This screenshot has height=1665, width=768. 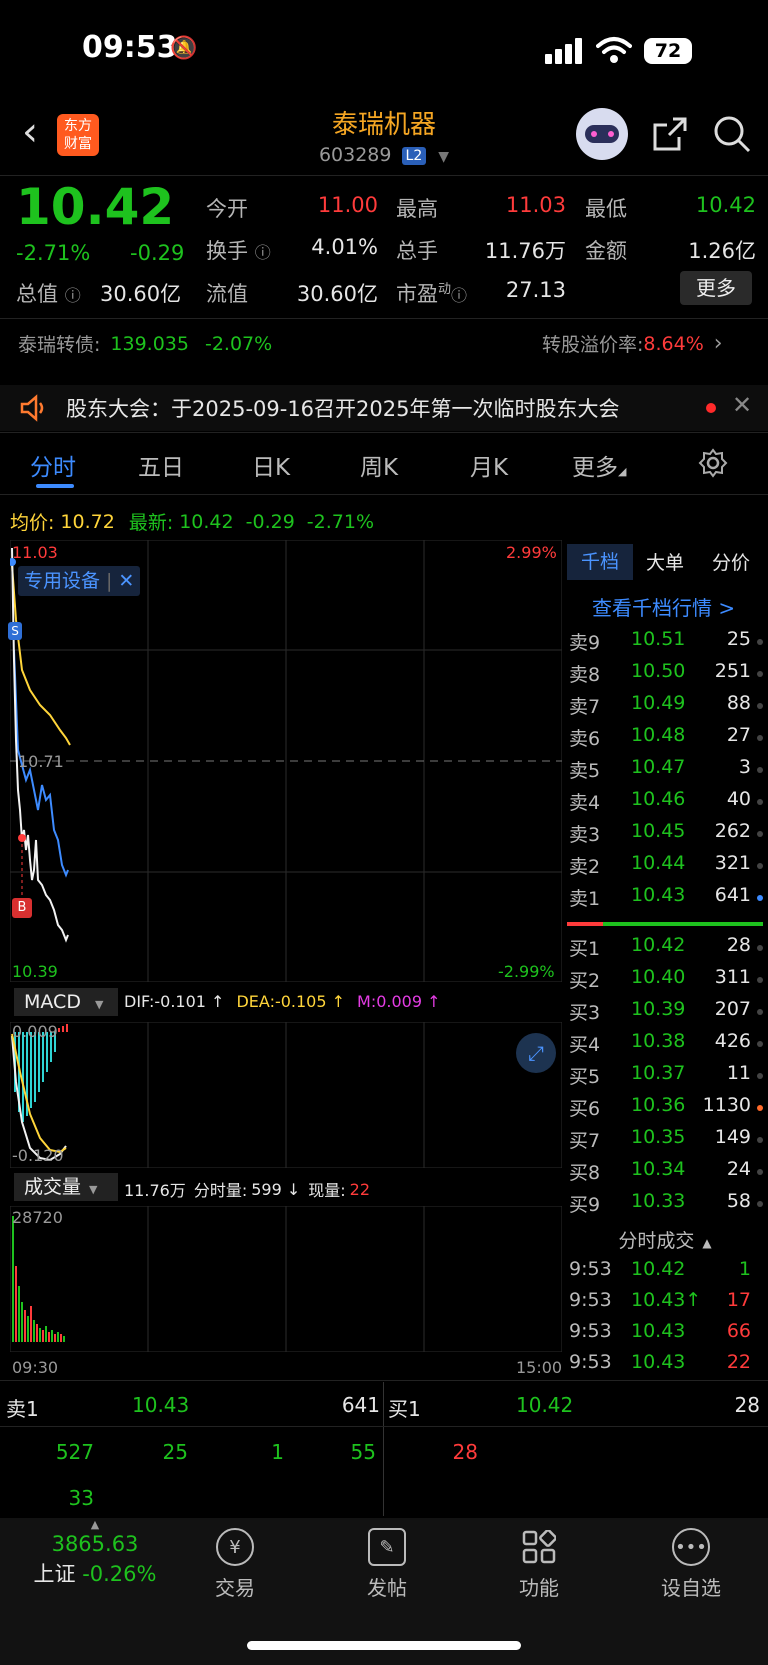 What do you see at coordinates (665, 1174) in the screenshot?
I see `bid-row: 买8 10.34 24` at bounding box center [665, 1174].